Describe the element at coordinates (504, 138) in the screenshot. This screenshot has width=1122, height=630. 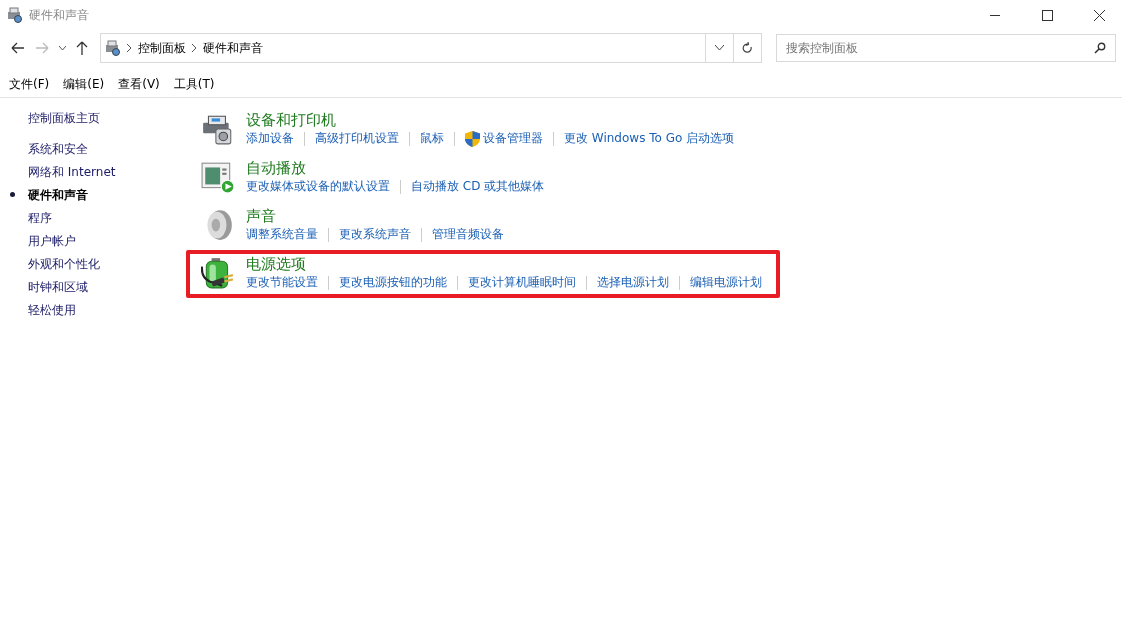
I see `task-link: 设备管理器` at that location.